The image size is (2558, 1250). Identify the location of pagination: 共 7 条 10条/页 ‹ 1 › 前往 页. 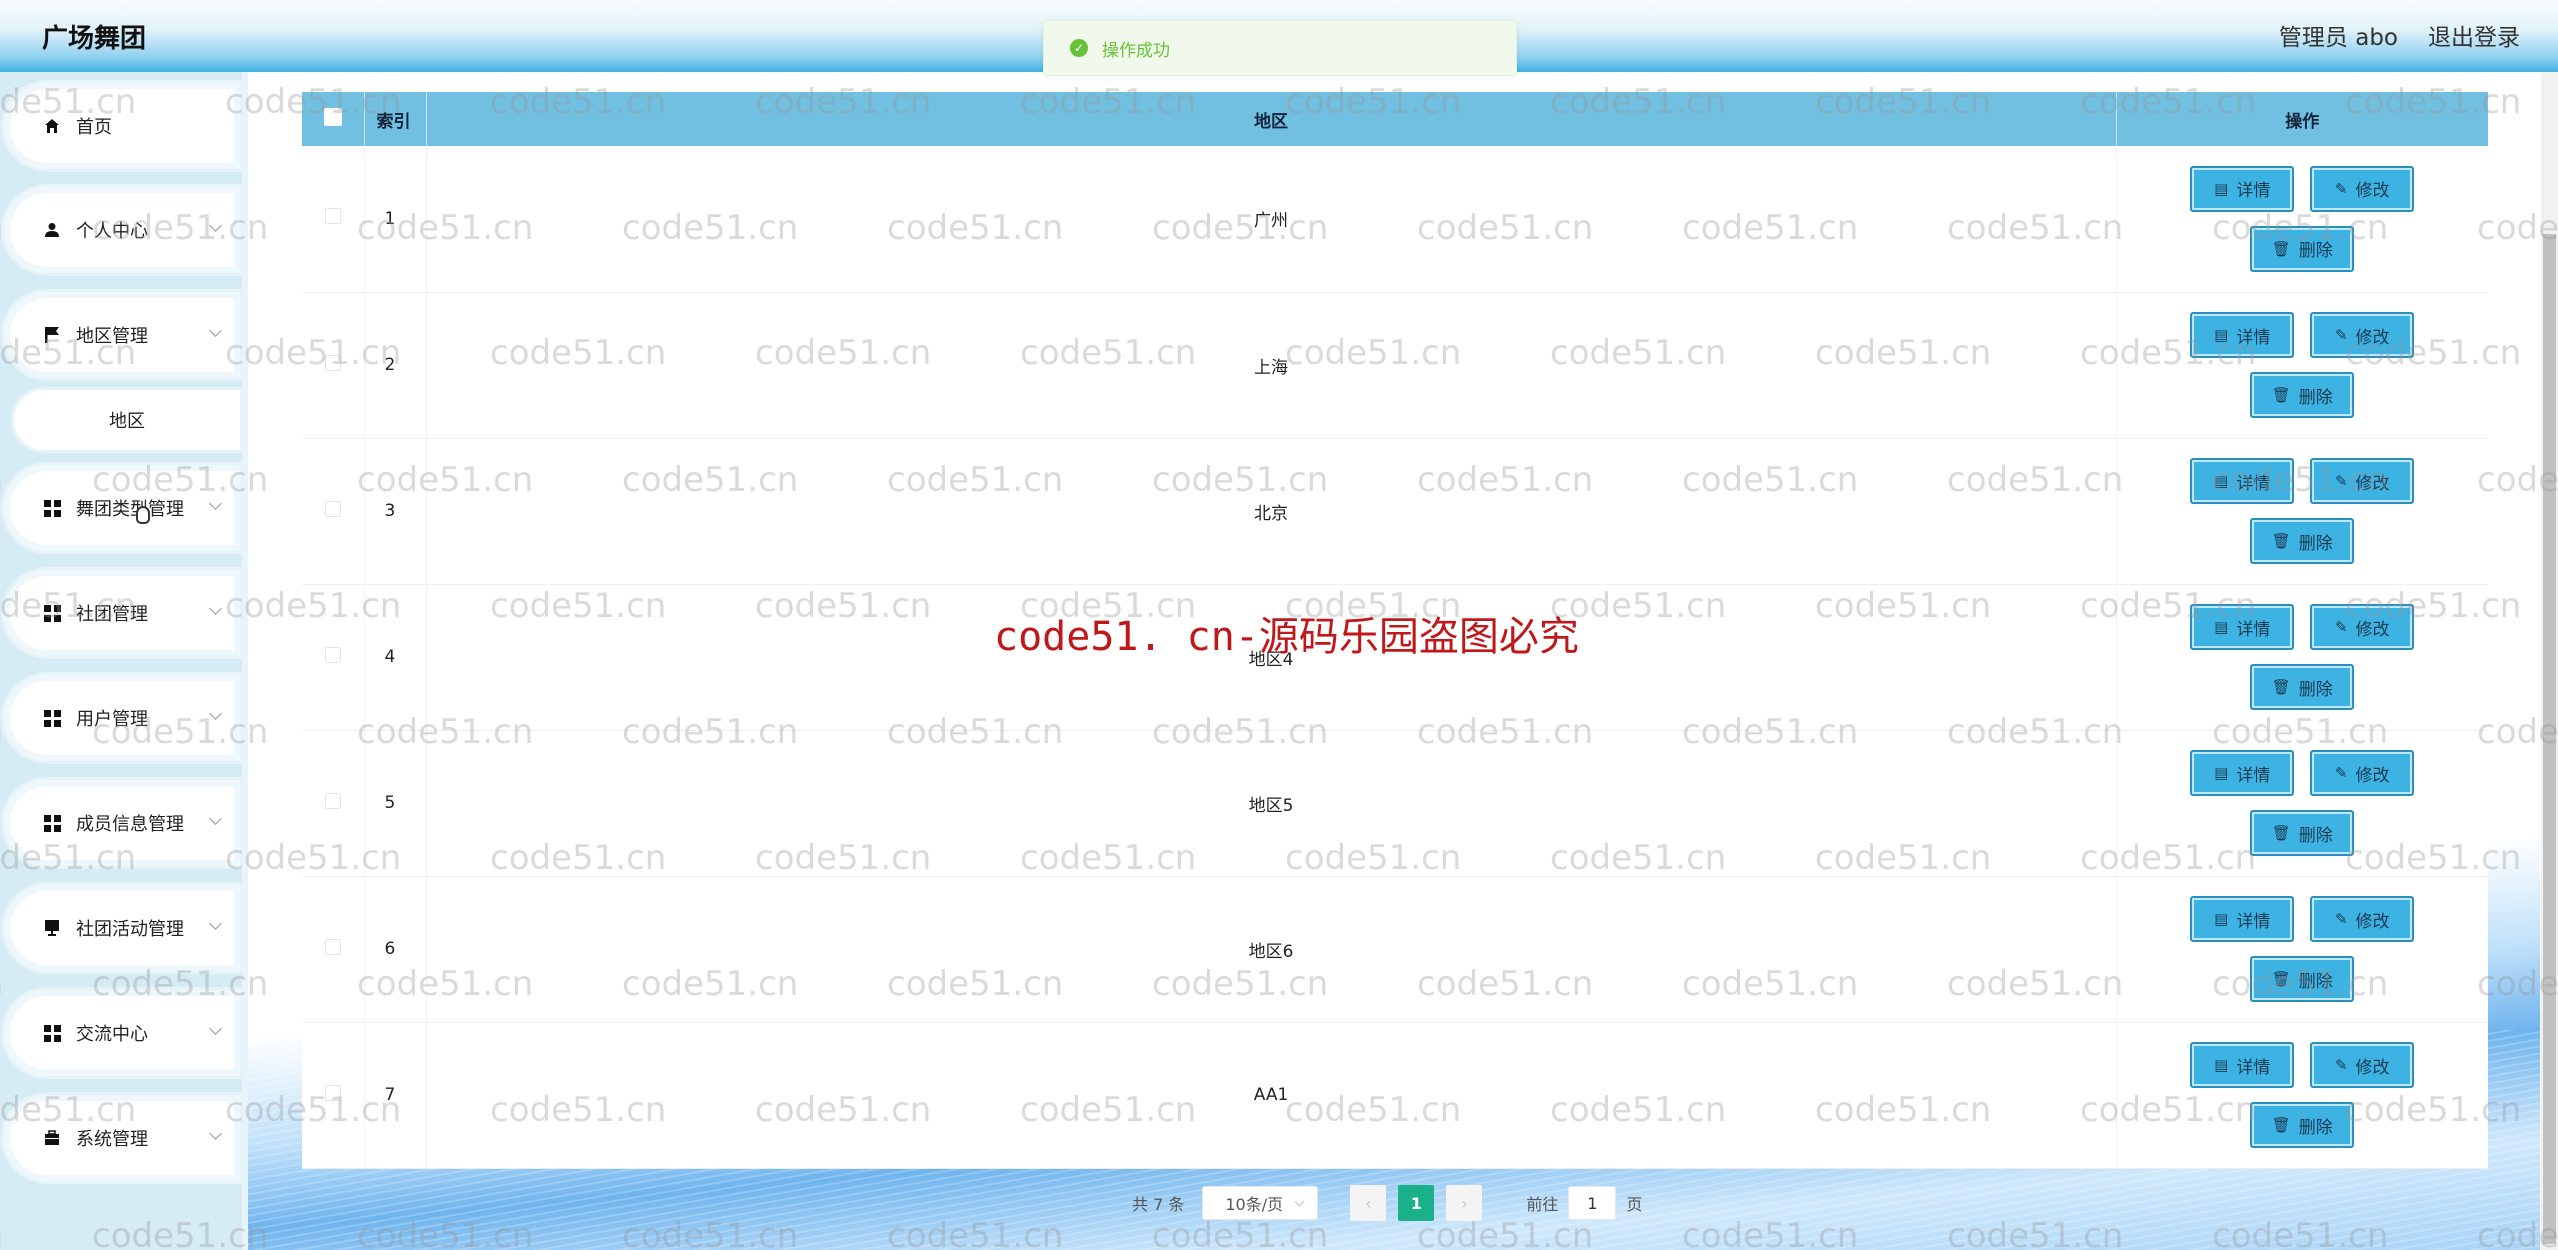
(1387, 1203).